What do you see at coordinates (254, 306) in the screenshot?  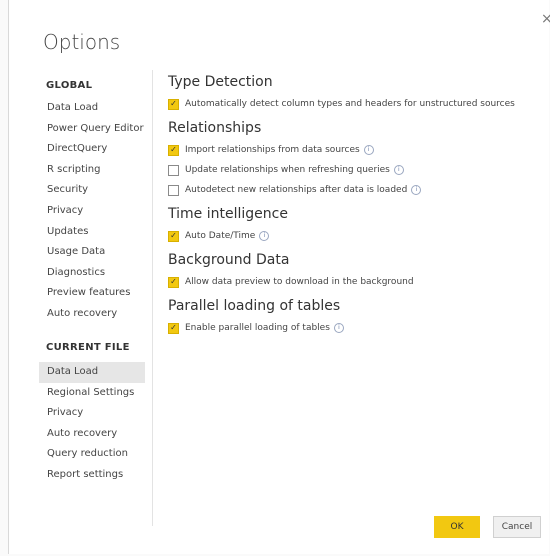 I see `section-title-parallel-loading: Parallel loading of tables` at bounding box center [254, 306].